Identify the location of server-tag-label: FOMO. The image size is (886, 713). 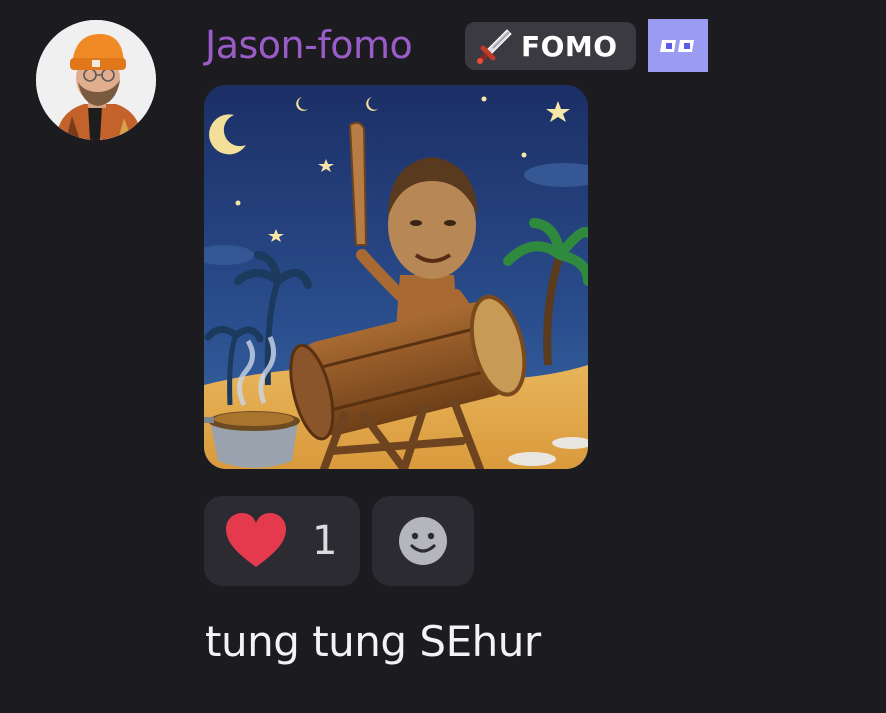
(569, 46).